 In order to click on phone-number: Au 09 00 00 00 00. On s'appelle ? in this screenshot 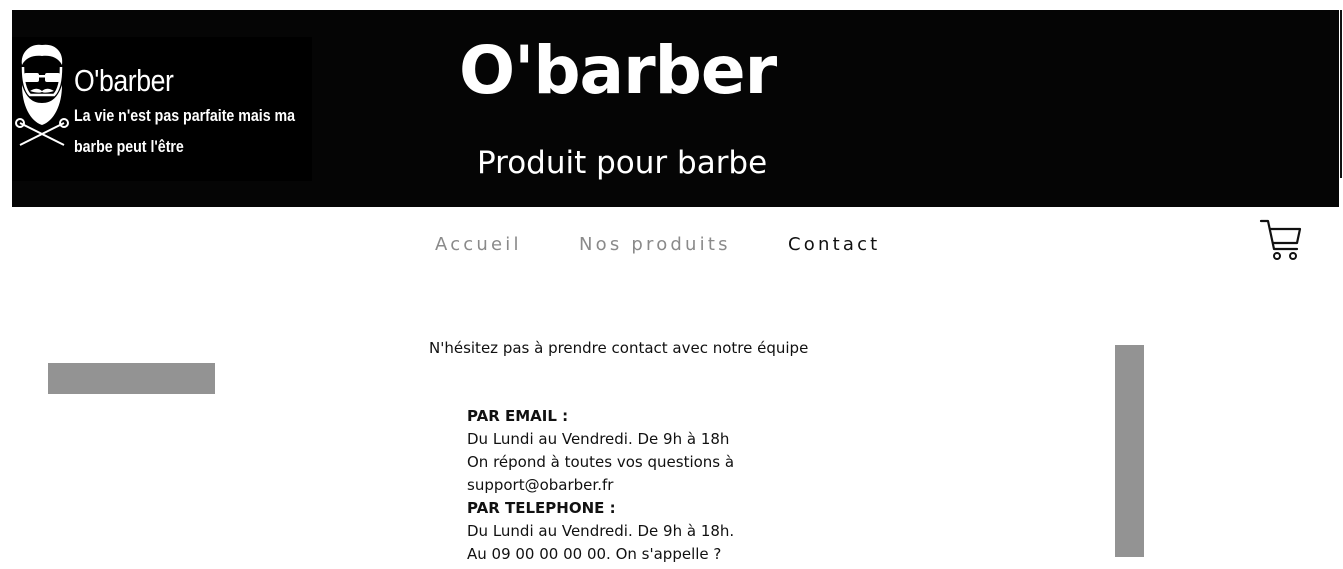, I will do `click(594, 554)`.